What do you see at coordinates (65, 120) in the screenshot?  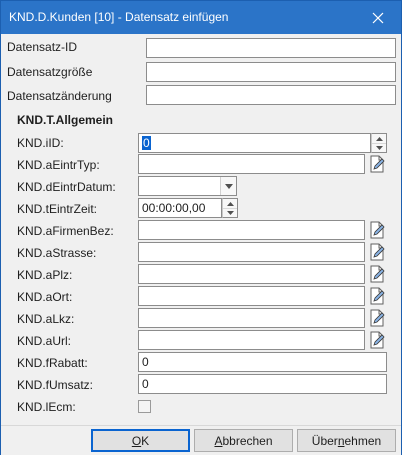 I see `group-title: KND.T.Allgemein` at bounding box center [65, 120].